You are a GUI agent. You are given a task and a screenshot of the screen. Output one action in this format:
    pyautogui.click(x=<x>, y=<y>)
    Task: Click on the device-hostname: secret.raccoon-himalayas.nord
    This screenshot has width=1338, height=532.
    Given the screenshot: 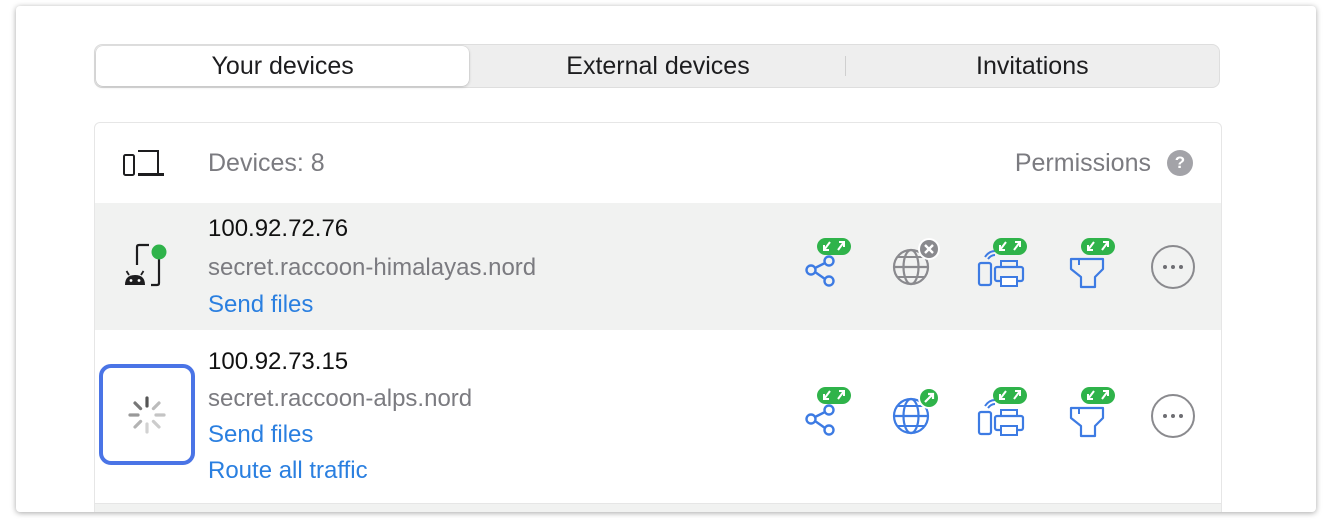 What is the action you would take?
    pyautogui.click(x=372, y=267)
    